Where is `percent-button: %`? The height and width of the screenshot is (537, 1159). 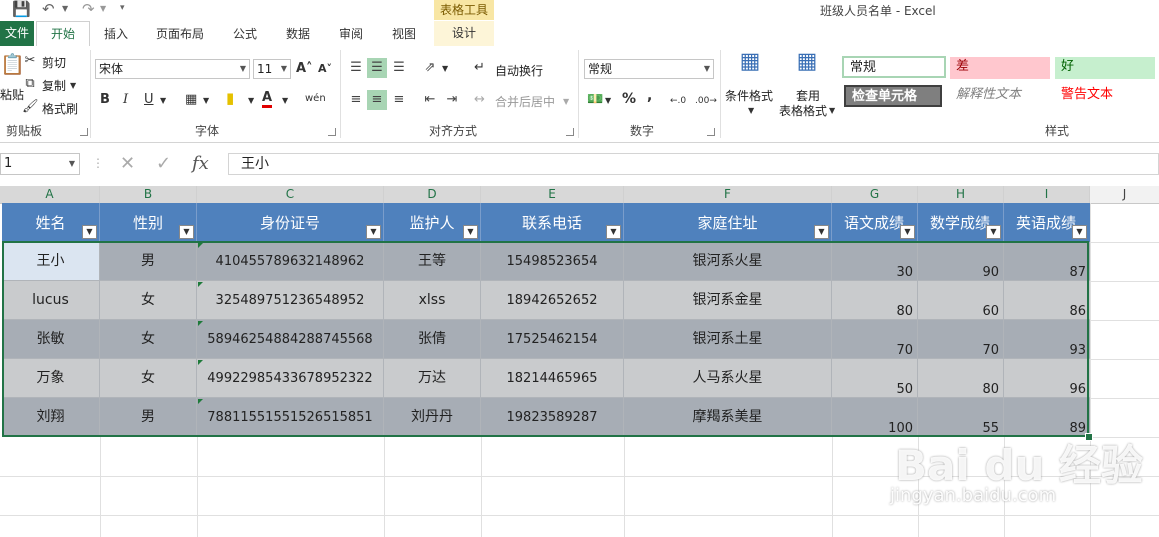 percent-button: % is located at coordinates (629, 99).